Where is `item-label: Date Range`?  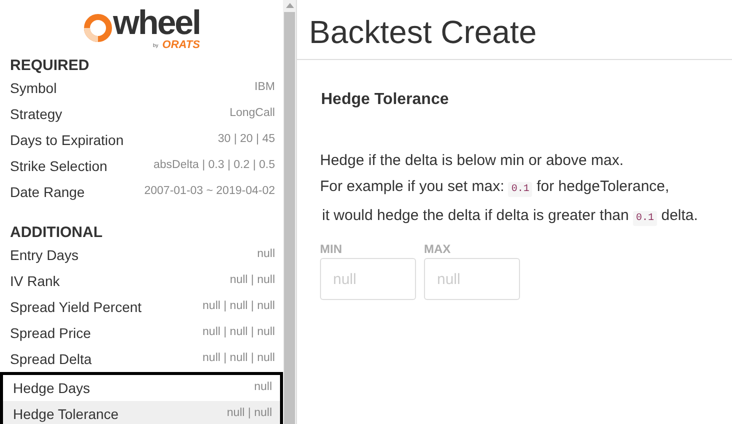
item-label: Date Range is located at coordinates (47, 192).